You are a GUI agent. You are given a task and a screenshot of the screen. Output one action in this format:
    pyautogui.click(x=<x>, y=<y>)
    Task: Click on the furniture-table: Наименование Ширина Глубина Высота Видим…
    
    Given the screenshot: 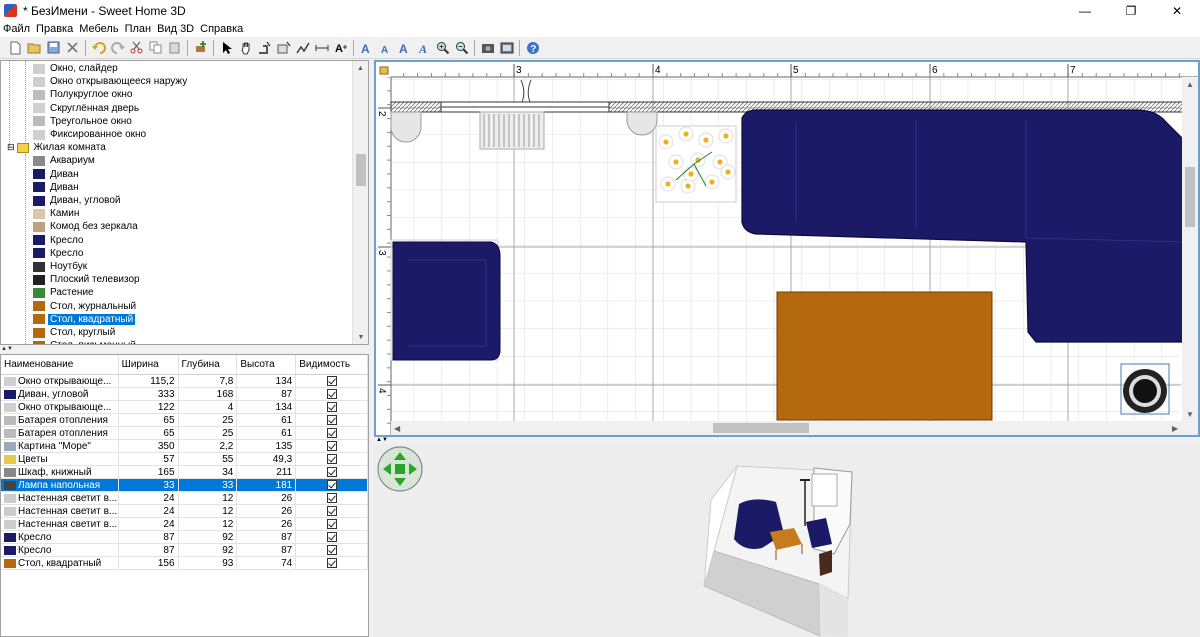 What is the action you would take?
    pyautogui.click(x=184, y=495)
    